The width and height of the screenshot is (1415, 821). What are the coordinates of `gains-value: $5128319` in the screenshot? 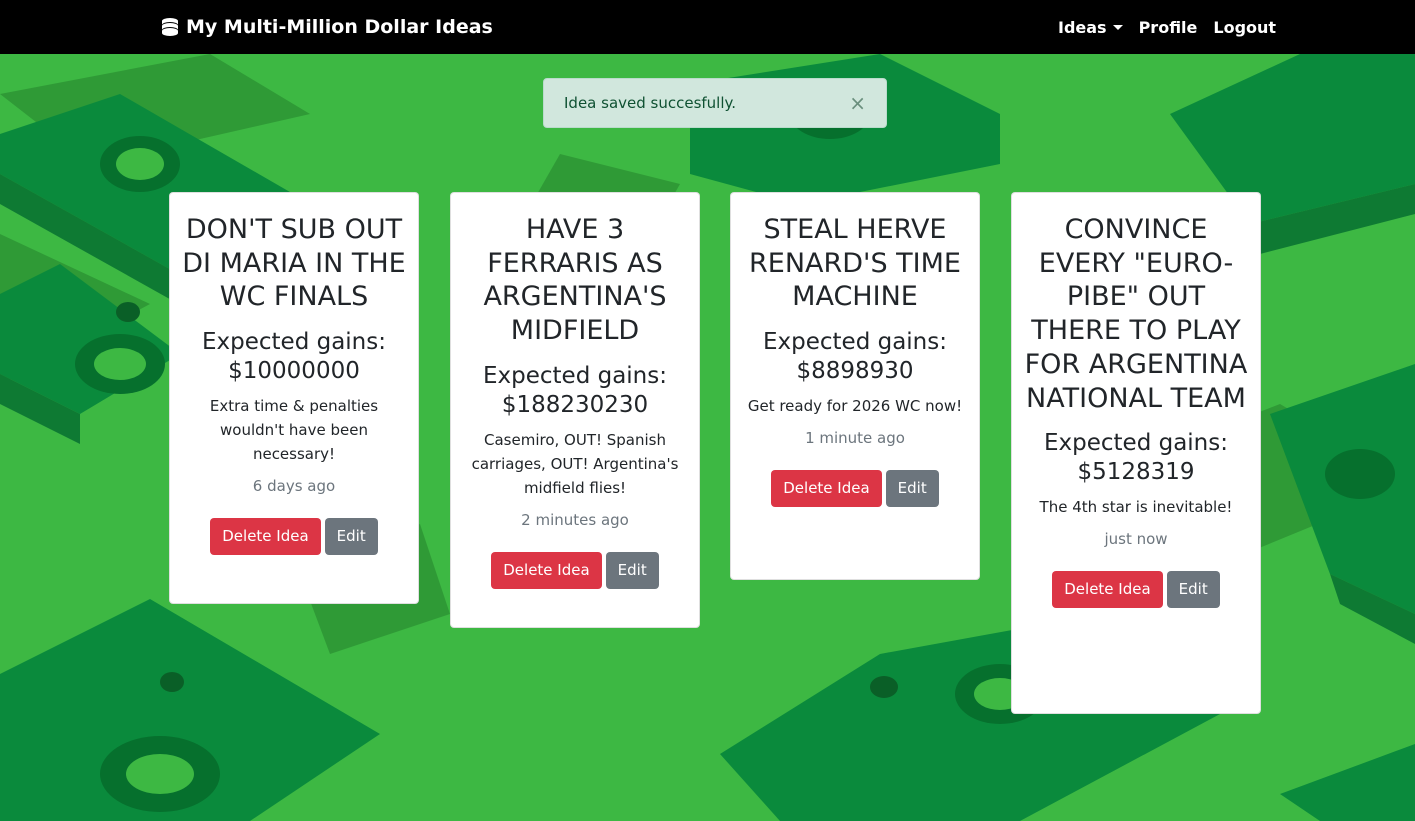 It's located at (1136, 472).